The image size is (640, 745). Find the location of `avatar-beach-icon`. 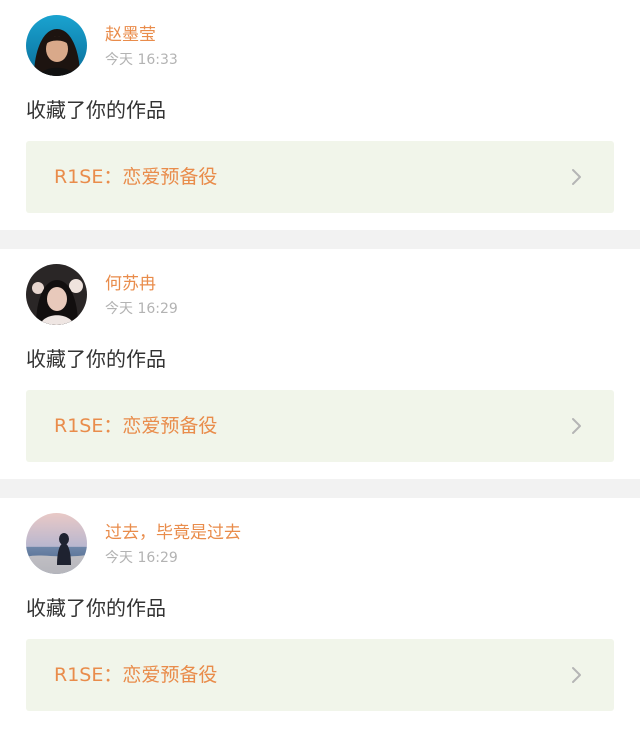

avatar-beach-icon is located at coordinates (56, 543).